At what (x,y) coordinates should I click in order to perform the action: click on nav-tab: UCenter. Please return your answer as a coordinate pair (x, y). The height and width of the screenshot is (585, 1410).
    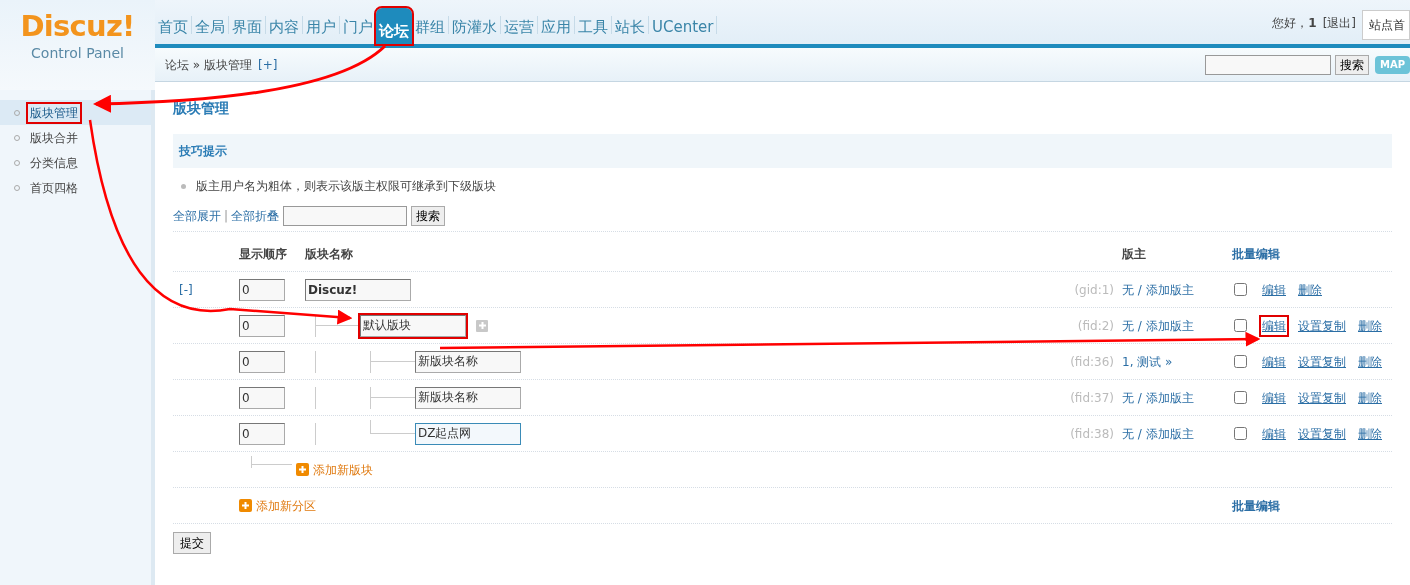
    Looking at the image, I should click on (683, 27).